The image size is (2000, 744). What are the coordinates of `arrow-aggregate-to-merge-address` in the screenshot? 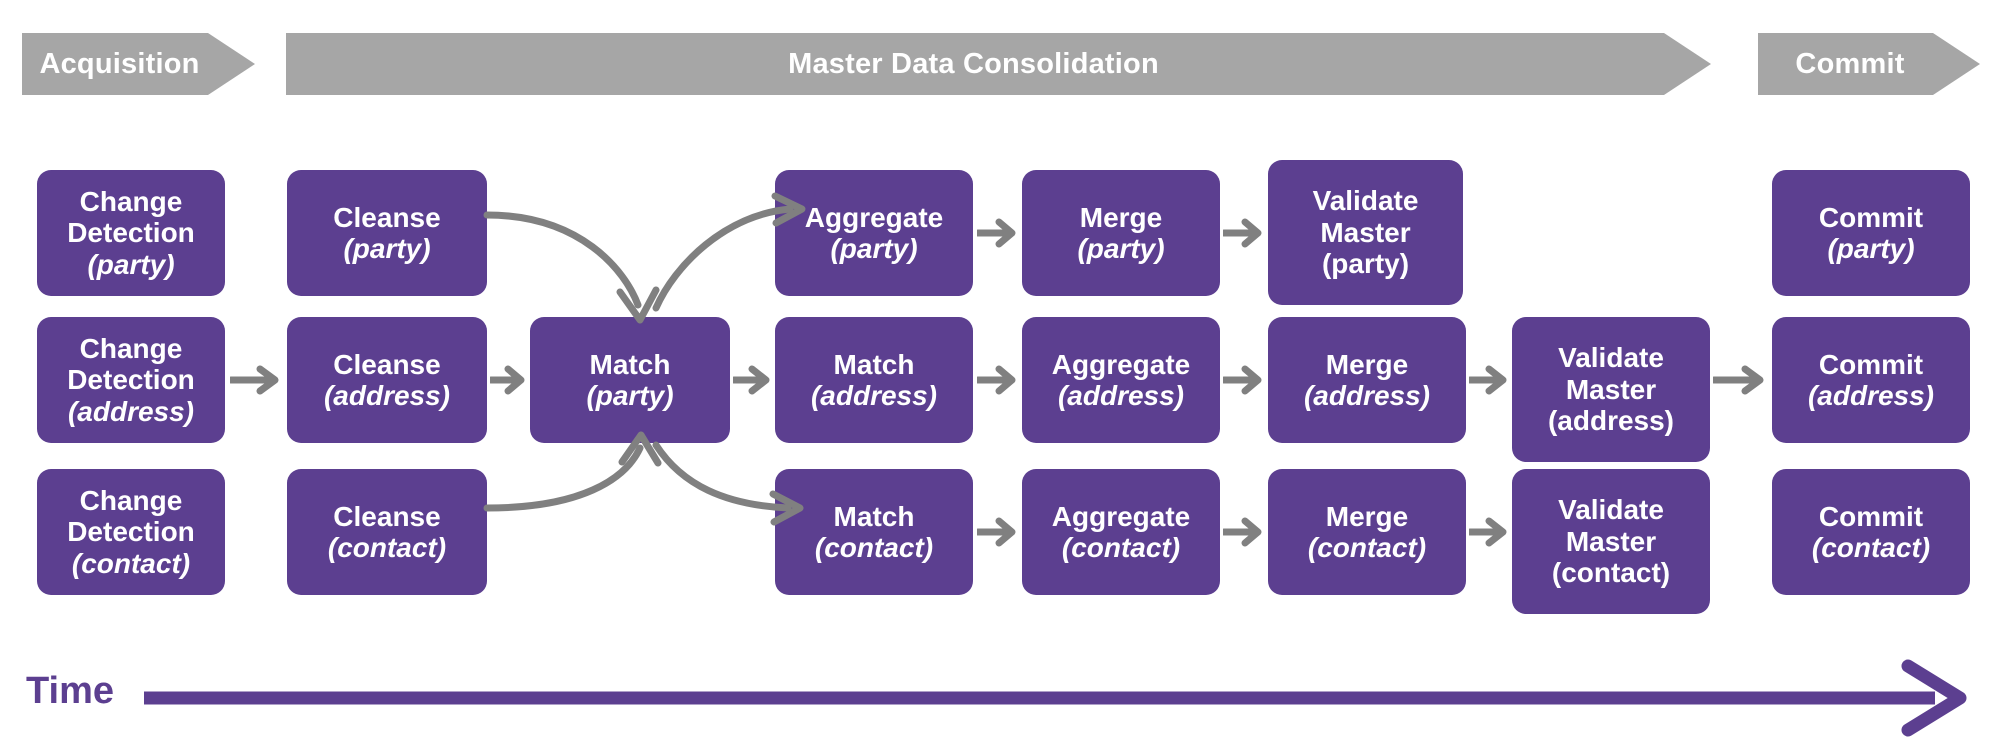 It's located at (1244, 380).